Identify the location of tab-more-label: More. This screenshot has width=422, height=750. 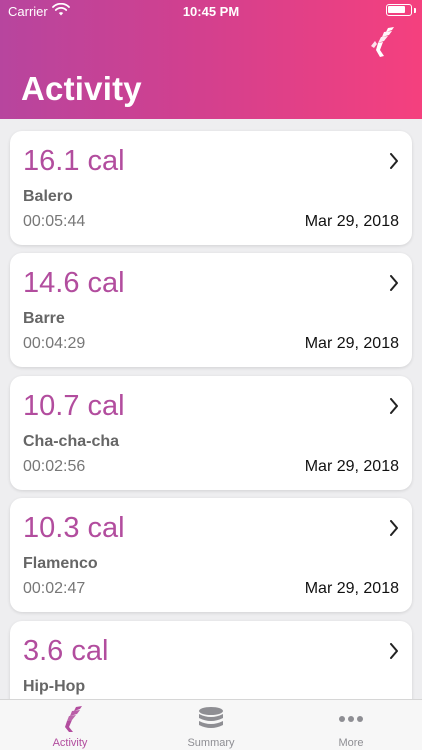
(351, 743).